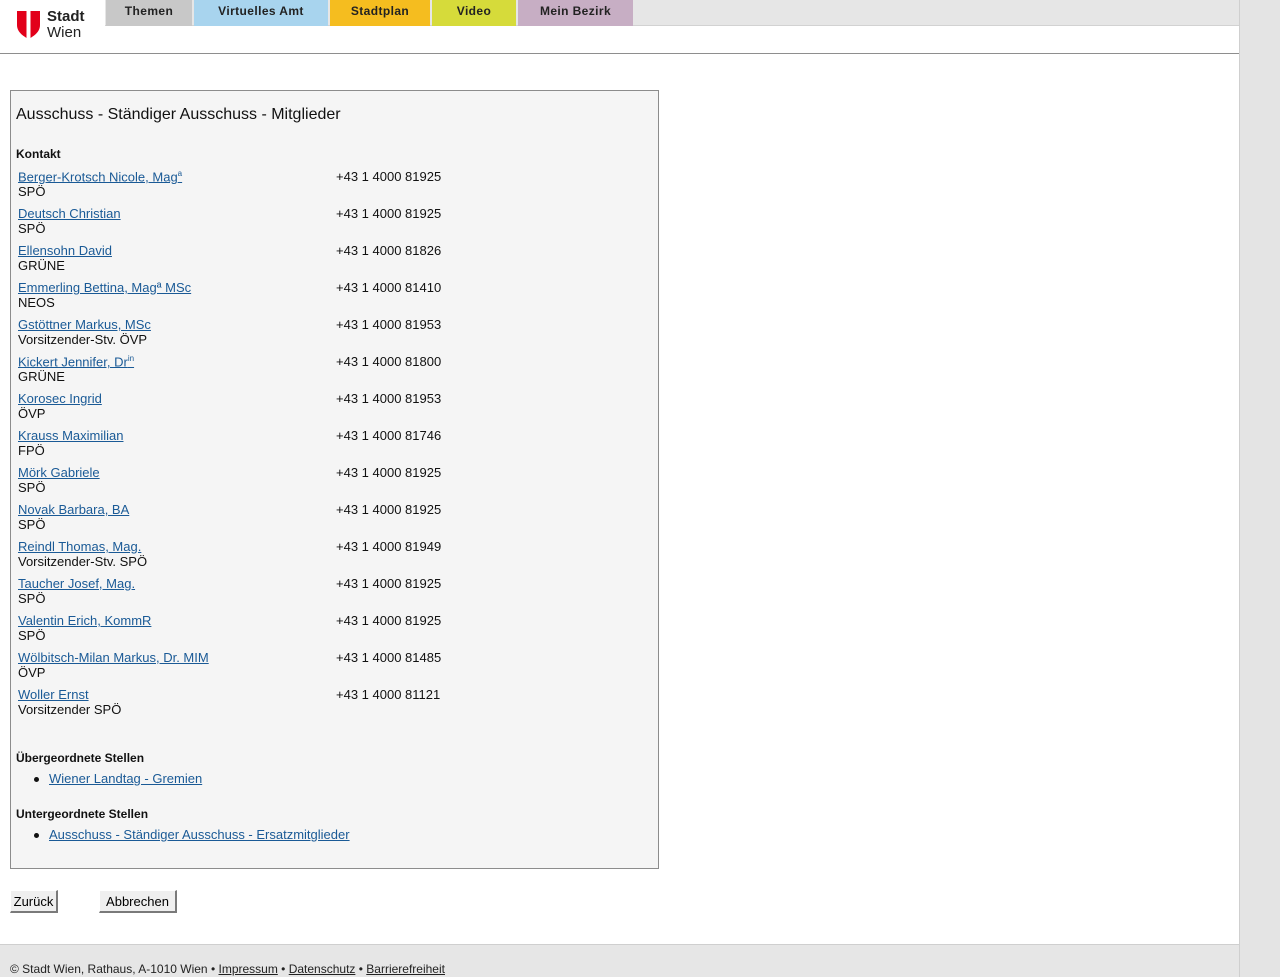 This screenshot has height=977, width=1280. What do you see at coordinates (389, 435) in the screenshot?
I see `member-phone: +43 1 4000 81746` at bounding box center [389, 435].